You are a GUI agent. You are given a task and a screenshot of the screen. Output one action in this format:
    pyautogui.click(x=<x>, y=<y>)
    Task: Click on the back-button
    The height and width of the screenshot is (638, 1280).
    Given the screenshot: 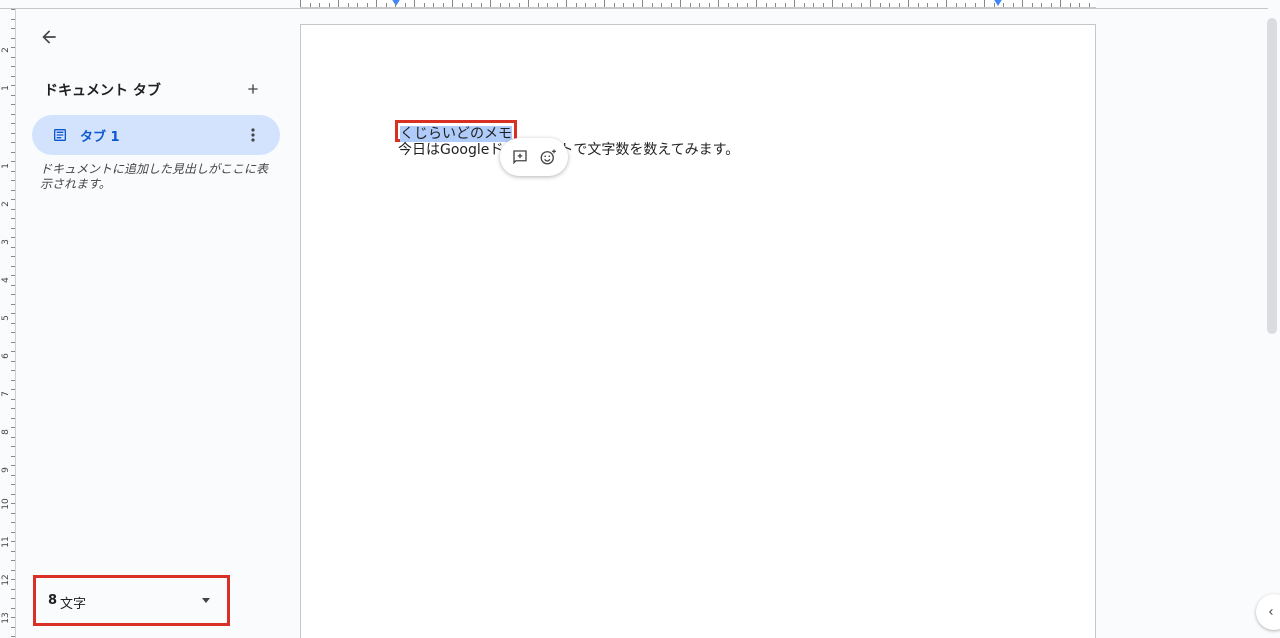 What is the action you would take?
    pyautogui.click(x=49, y=37)
    